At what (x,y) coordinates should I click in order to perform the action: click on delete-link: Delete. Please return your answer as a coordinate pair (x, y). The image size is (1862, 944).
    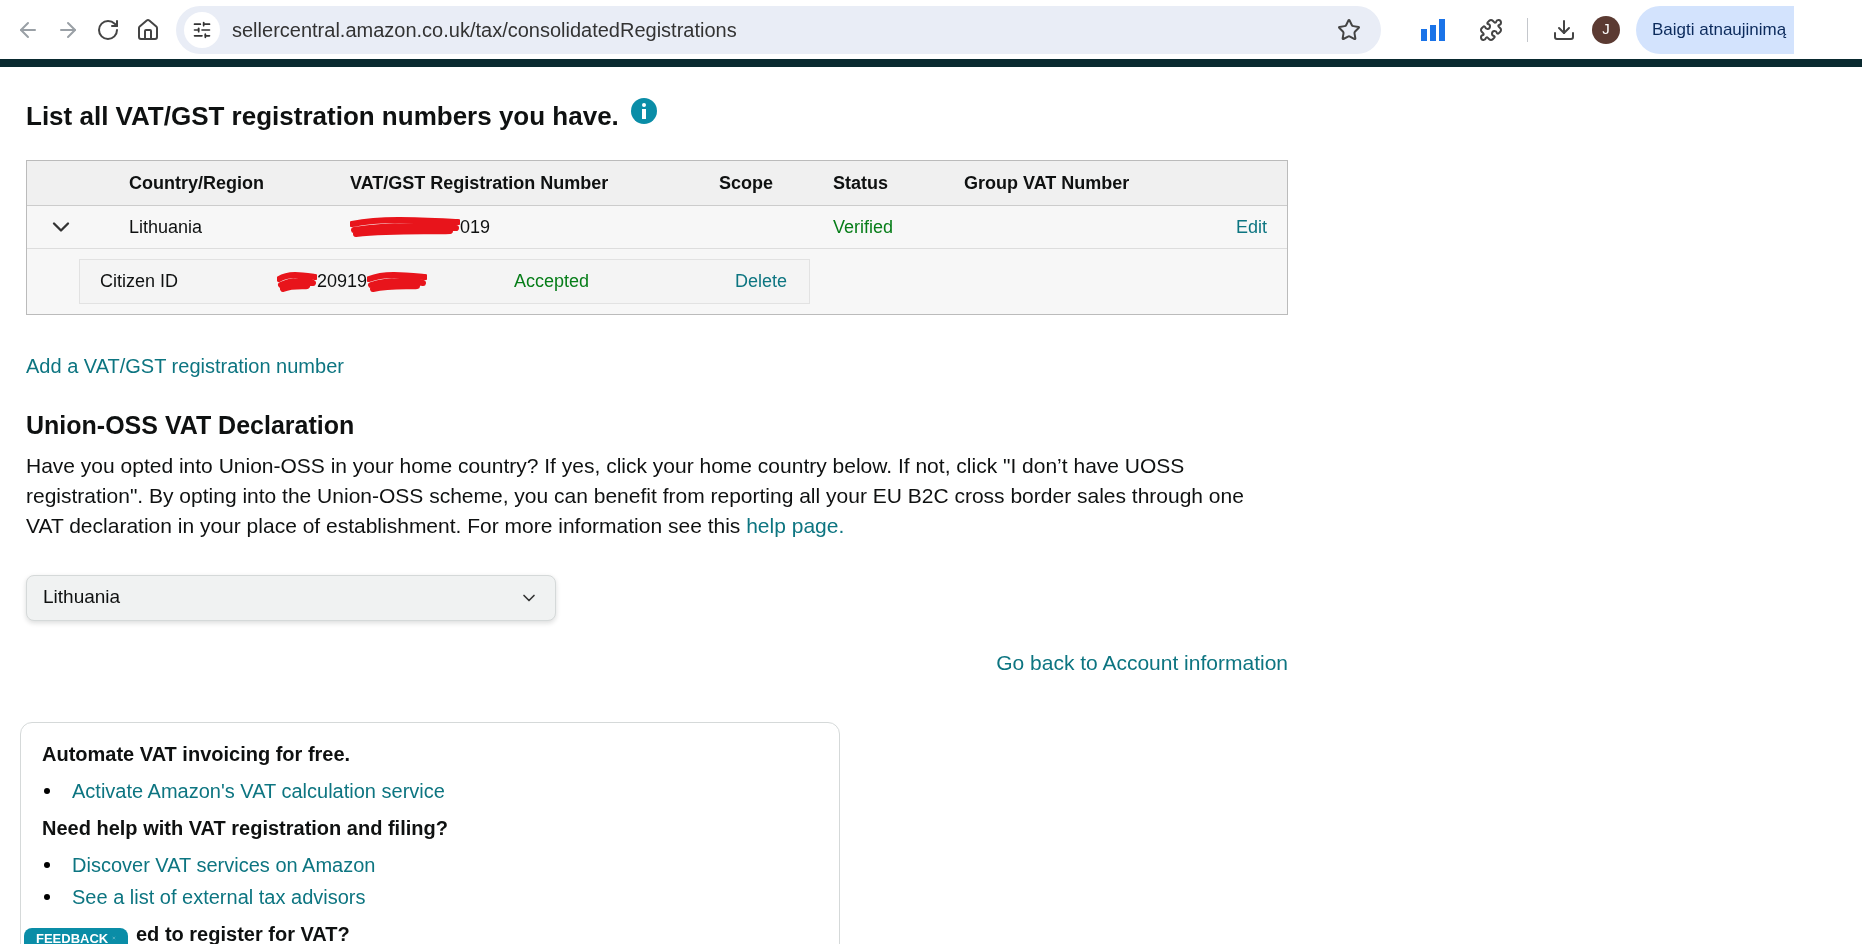
    Looking at the image, I should click on (772, 281).